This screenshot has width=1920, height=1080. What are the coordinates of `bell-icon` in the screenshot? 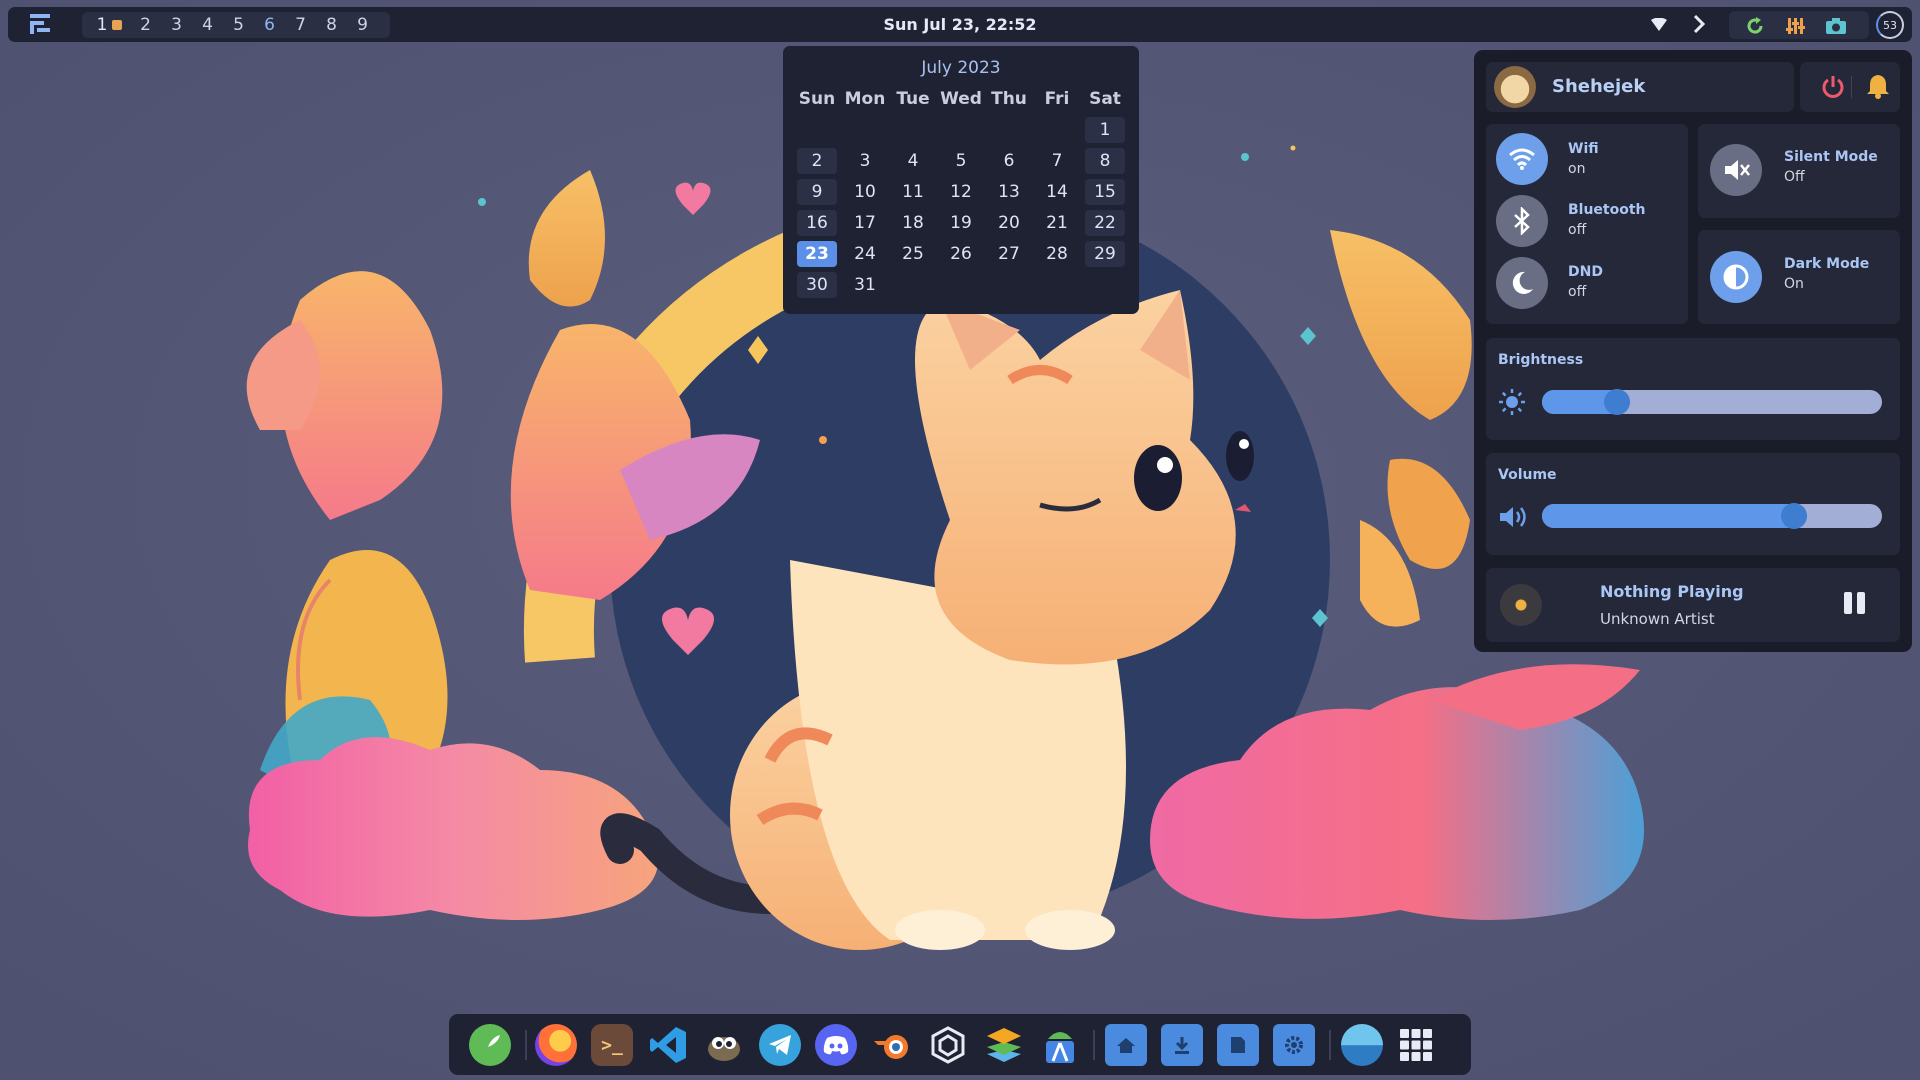 It's located at (1878, 88).